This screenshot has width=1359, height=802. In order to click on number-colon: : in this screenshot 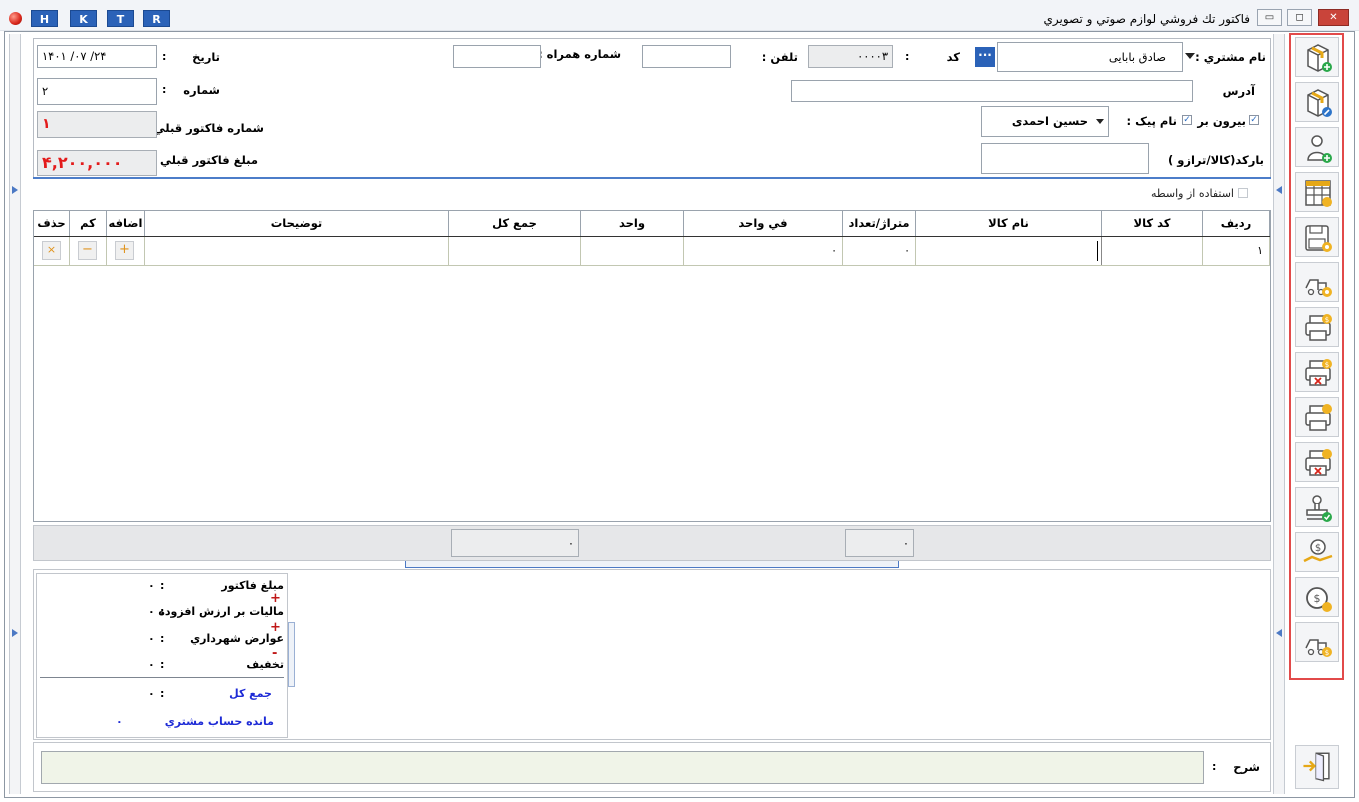, I will do `click(164, 89)`.